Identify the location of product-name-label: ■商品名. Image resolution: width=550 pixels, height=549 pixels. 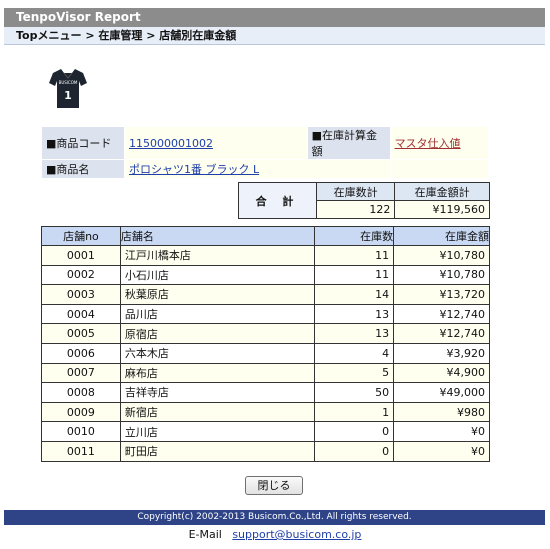
(83, 169).